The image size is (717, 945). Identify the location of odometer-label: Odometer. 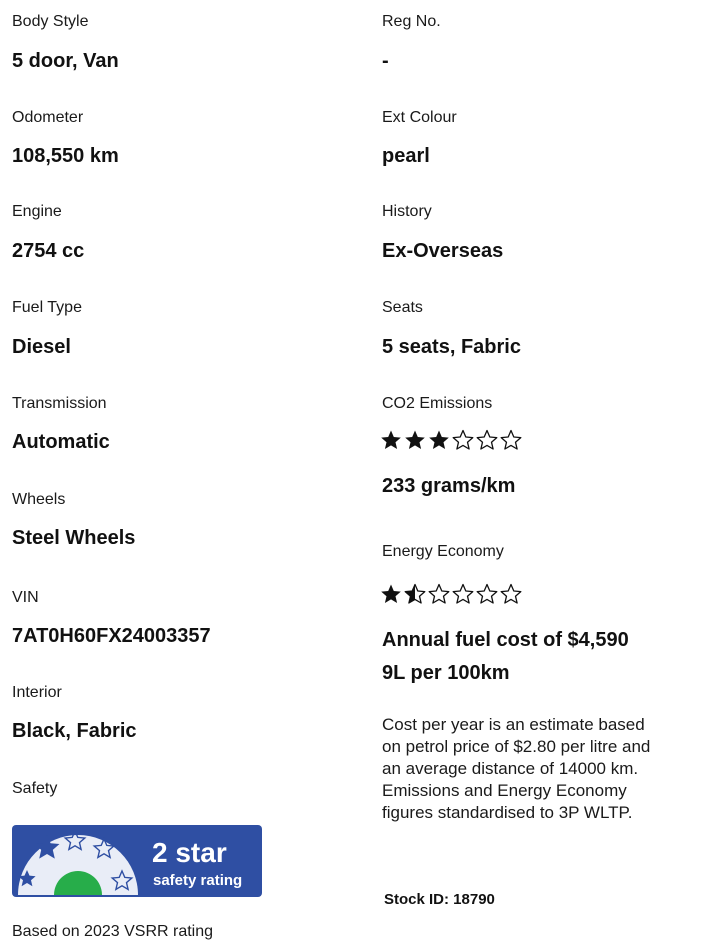
(48, 117).